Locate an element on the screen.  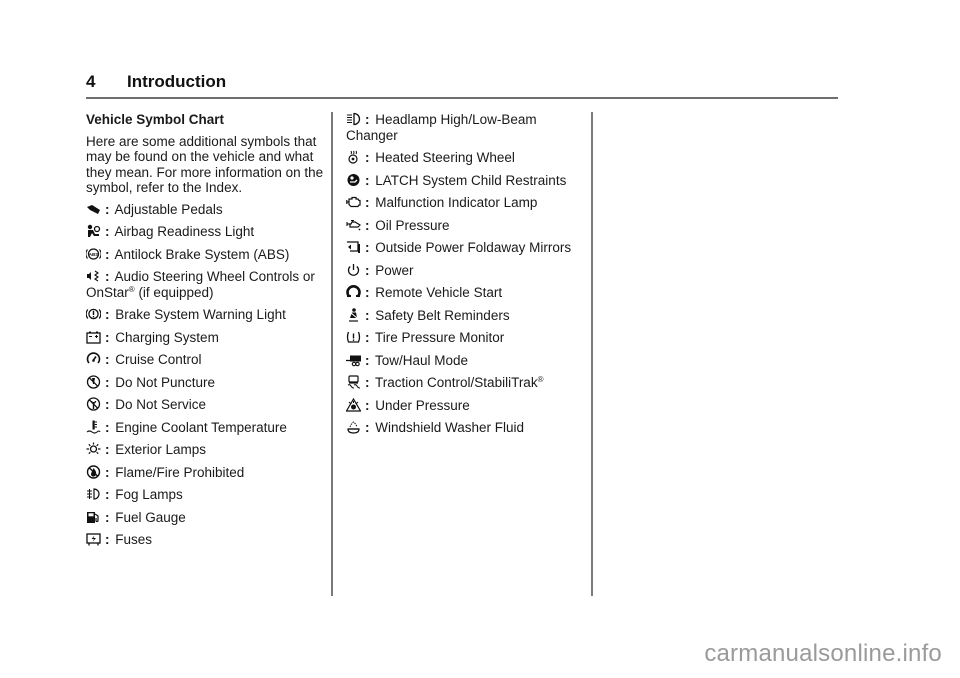
symbol-item: : Flame/Fire Prohibited is located at coordinates (205, 473).